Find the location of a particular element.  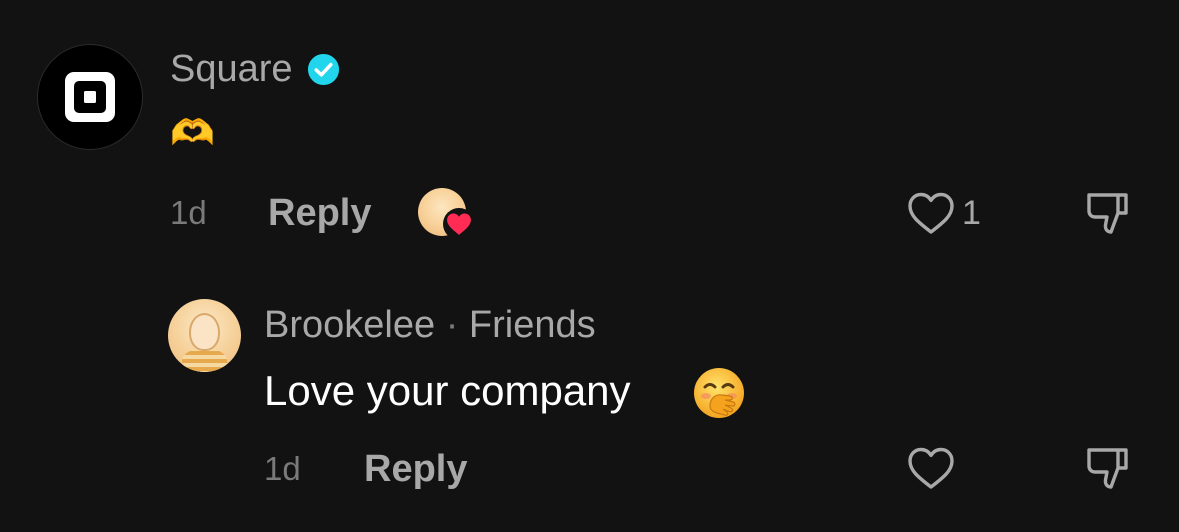

creator-liked-indicator is located at coordinates (446, 214).